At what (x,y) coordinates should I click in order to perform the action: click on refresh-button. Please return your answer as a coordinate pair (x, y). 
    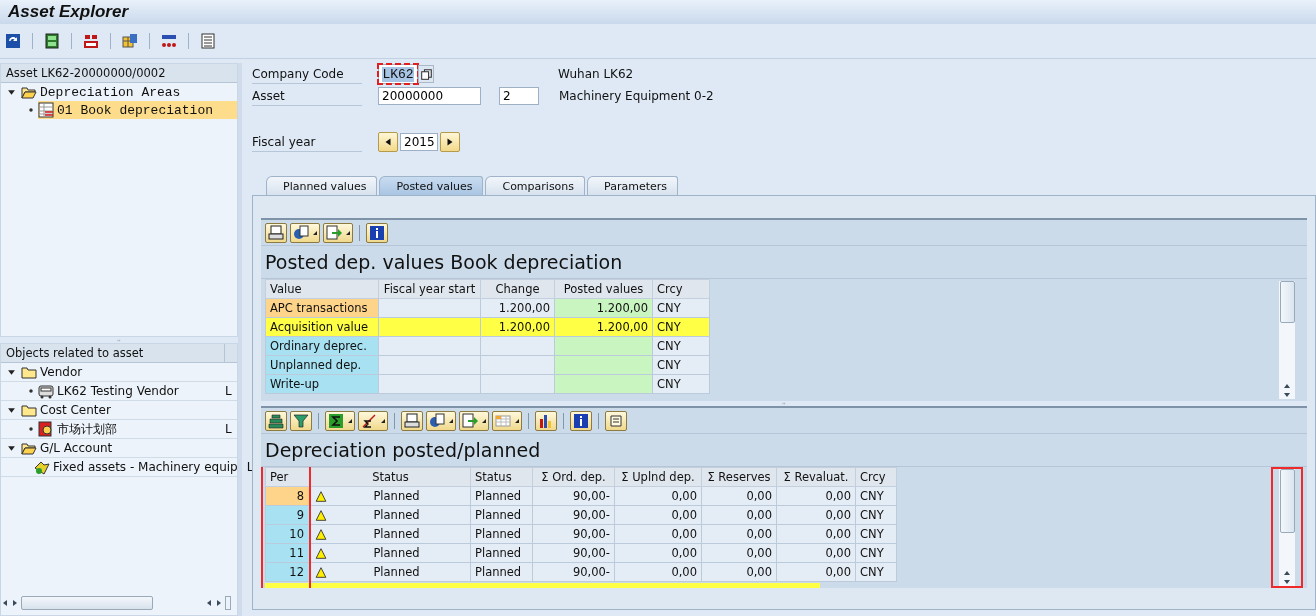
    Looking at the image, I should click on (13, 41).